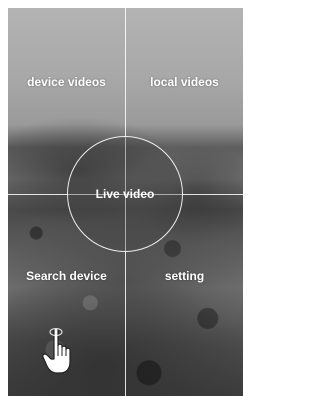  Describe the element at coordinates (56, 350) in the screenshot. I see `hand-pointer-icon` at that location.